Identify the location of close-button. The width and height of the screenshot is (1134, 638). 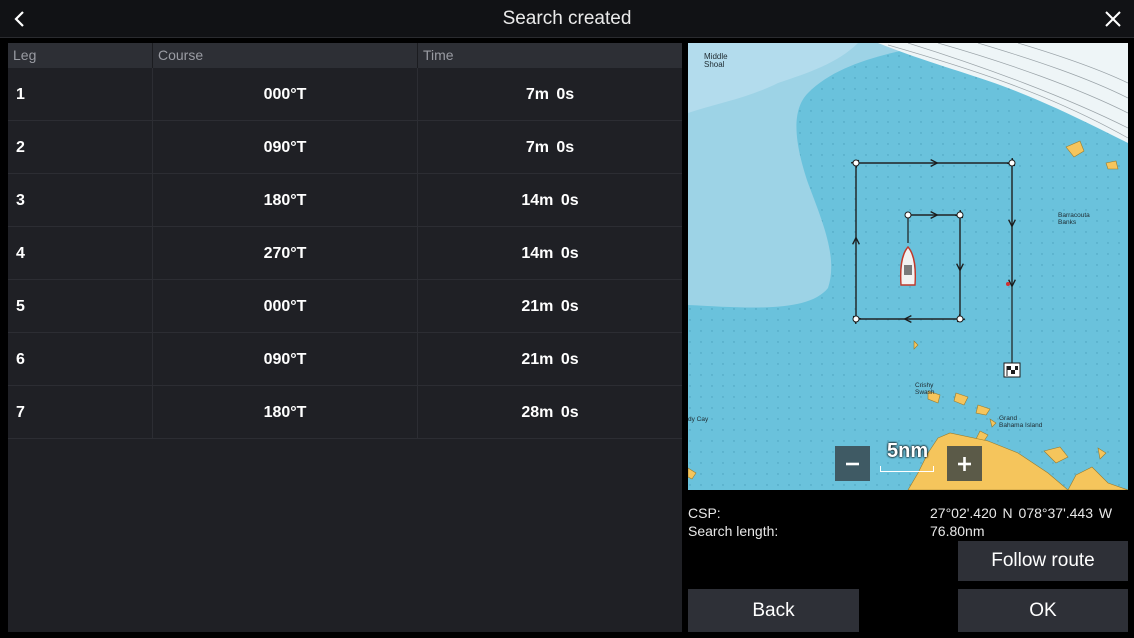
(1113, 19).